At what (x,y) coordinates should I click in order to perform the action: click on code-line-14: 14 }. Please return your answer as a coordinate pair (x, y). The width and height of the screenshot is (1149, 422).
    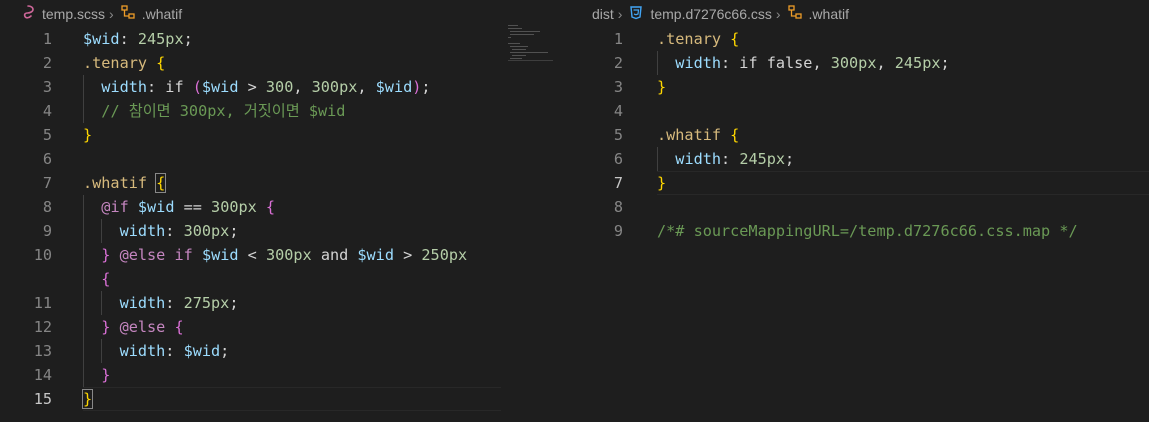
    Looking at the image, I should click on (276, 375).